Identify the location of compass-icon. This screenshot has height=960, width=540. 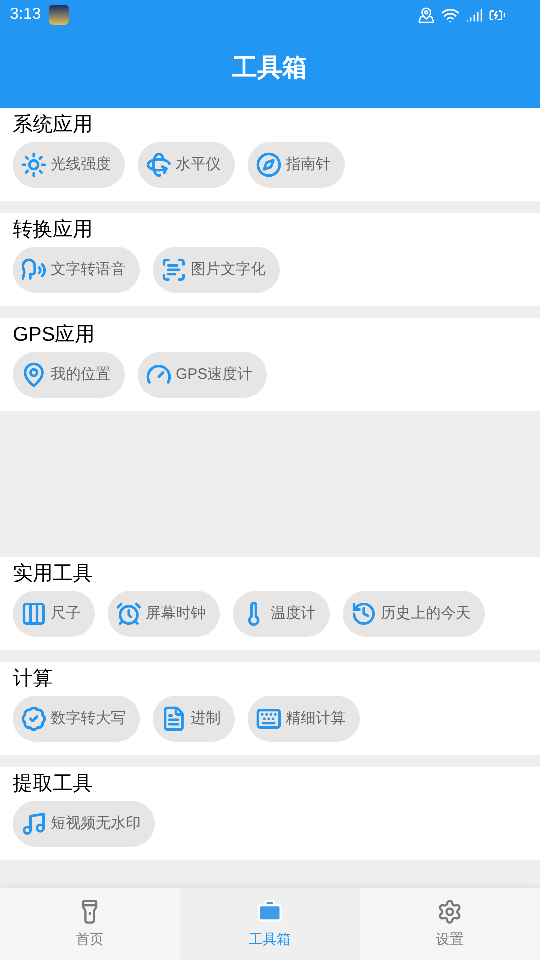
(269, 165).